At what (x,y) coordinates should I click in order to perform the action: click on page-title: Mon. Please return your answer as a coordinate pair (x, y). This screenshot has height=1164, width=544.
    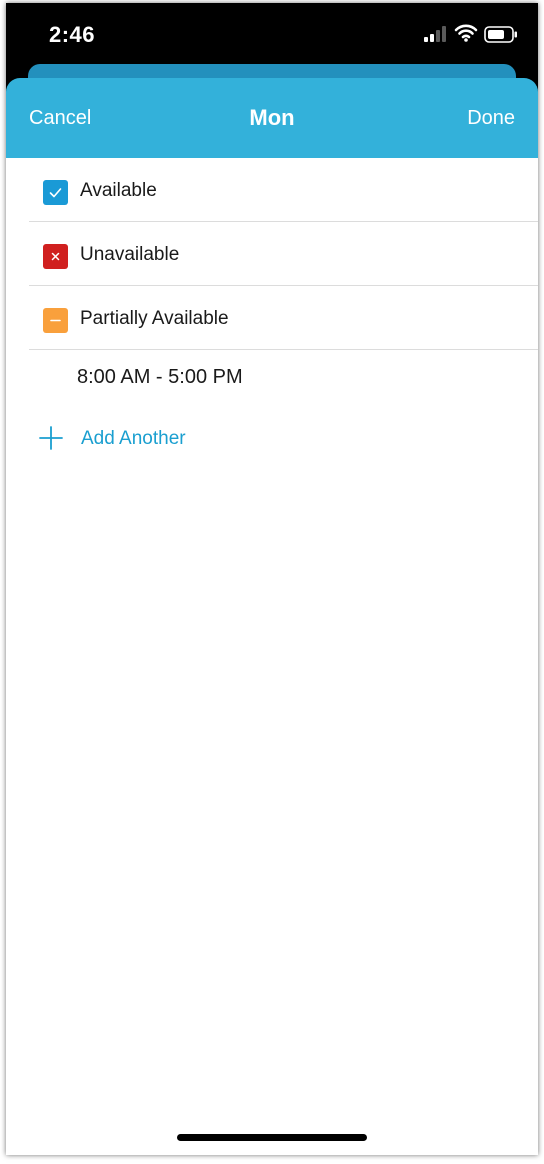
    Looking at the image, I should click on (272, 117).